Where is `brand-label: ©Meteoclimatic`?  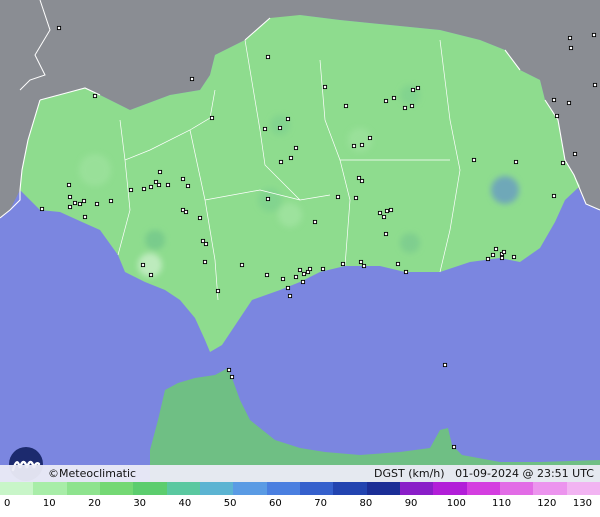 brand-label: ©Meteoclimatic is located at coordinates (92, 473).